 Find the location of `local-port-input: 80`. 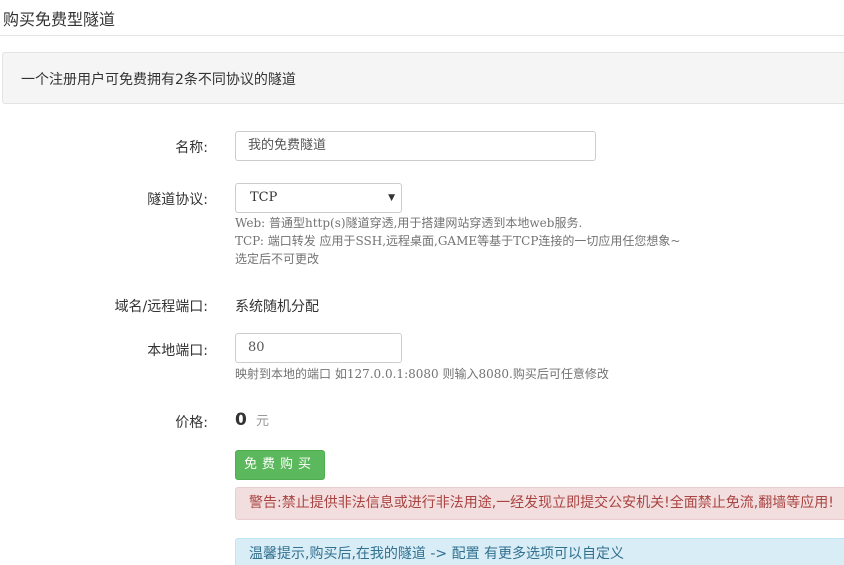

local-port-input: 80 is located at coordinates (318, 348).